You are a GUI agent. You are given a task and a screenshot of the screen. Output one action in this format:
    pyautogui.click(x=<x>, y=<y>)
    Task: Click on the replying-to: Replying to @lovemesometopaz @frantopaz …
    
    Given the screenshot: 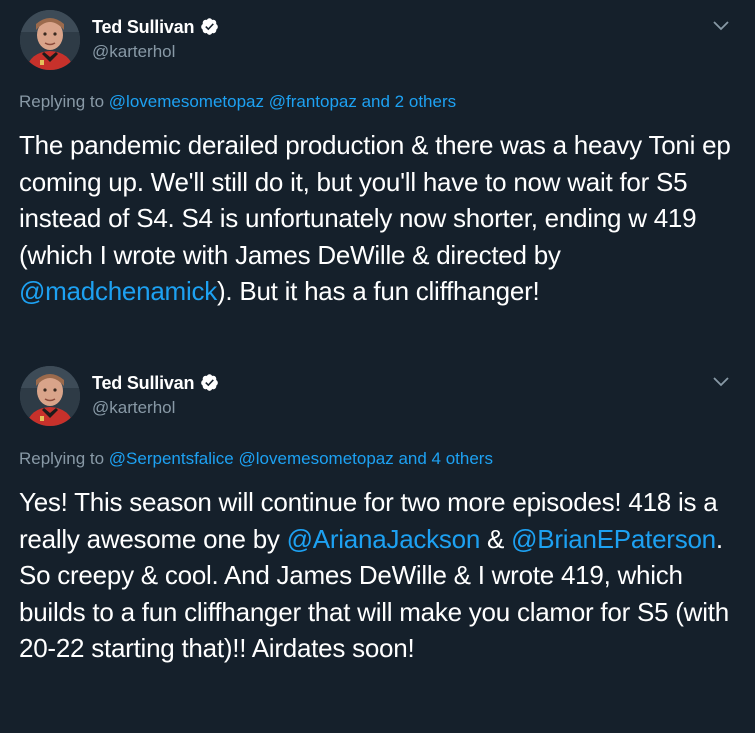 What is the action you would take?
    pyautogui.click(x=237, y=102)
    